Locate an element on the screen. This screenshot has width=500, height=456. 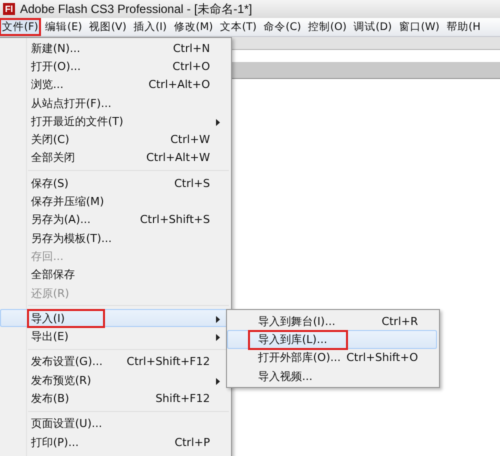
menu-item: 浏览... Ctrl+Alt+O is located at coordinates (115, 85).